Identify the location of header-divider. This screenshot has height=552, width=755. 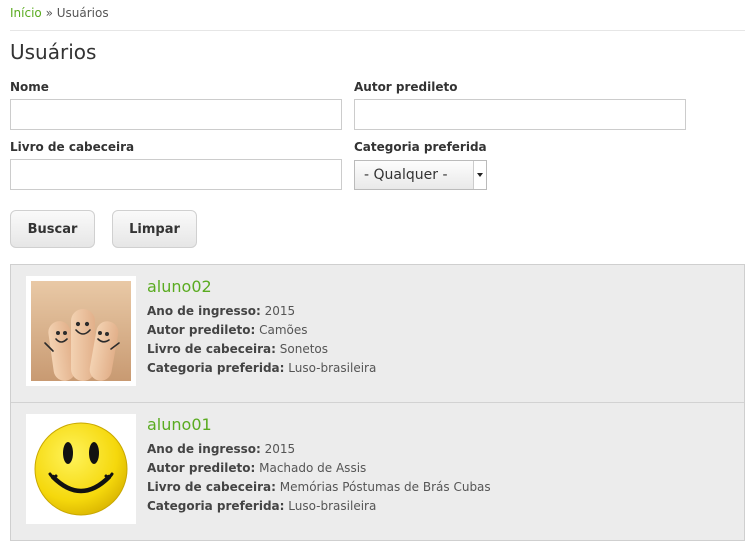
(377, 30).